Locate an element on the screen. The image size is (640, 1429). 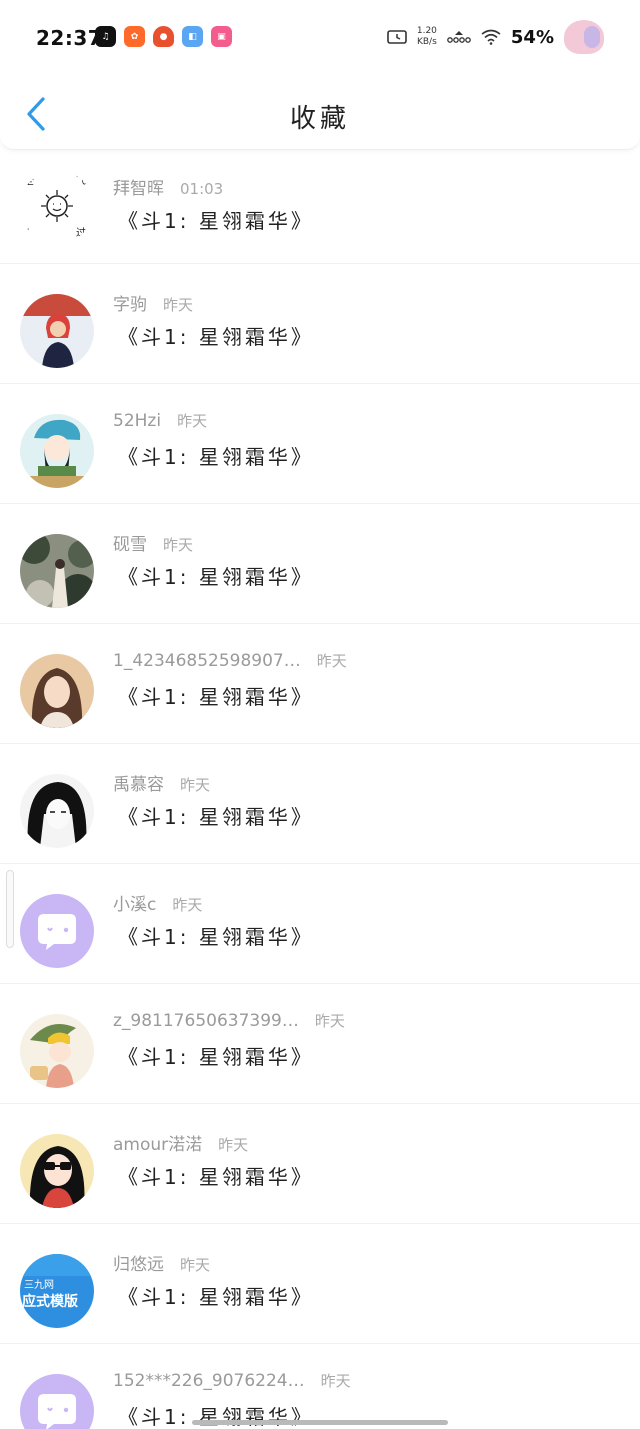
list-item: 全 飞 ij 过 拜智晖 01:03 《斗1: 星翎霜华》 is located at coordinates (320, 207).